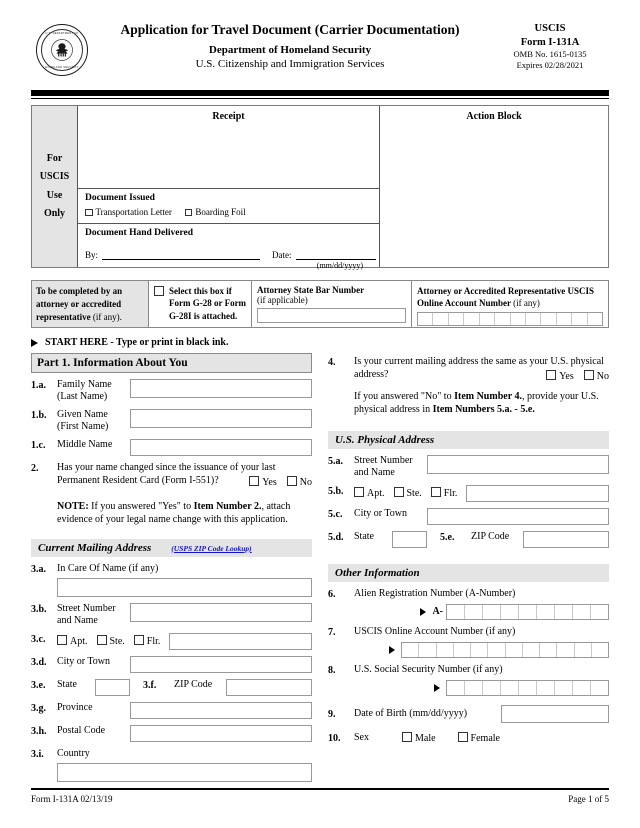  I want to click on mailing-apt-option: Apt., so click(72, 641).